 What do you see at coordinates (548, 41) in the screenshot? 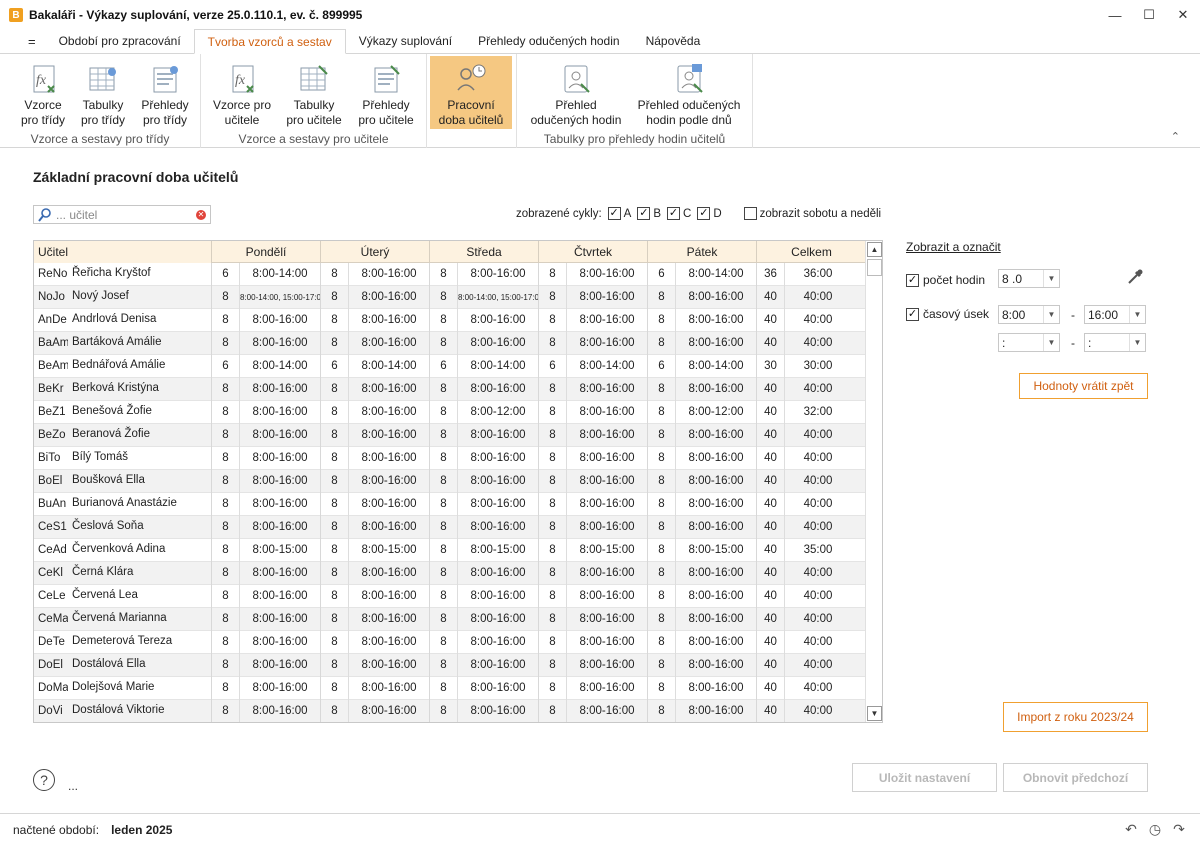
I see `tab-prehledy: Přehledy odučených hodin` at bounding box center [548, 41].